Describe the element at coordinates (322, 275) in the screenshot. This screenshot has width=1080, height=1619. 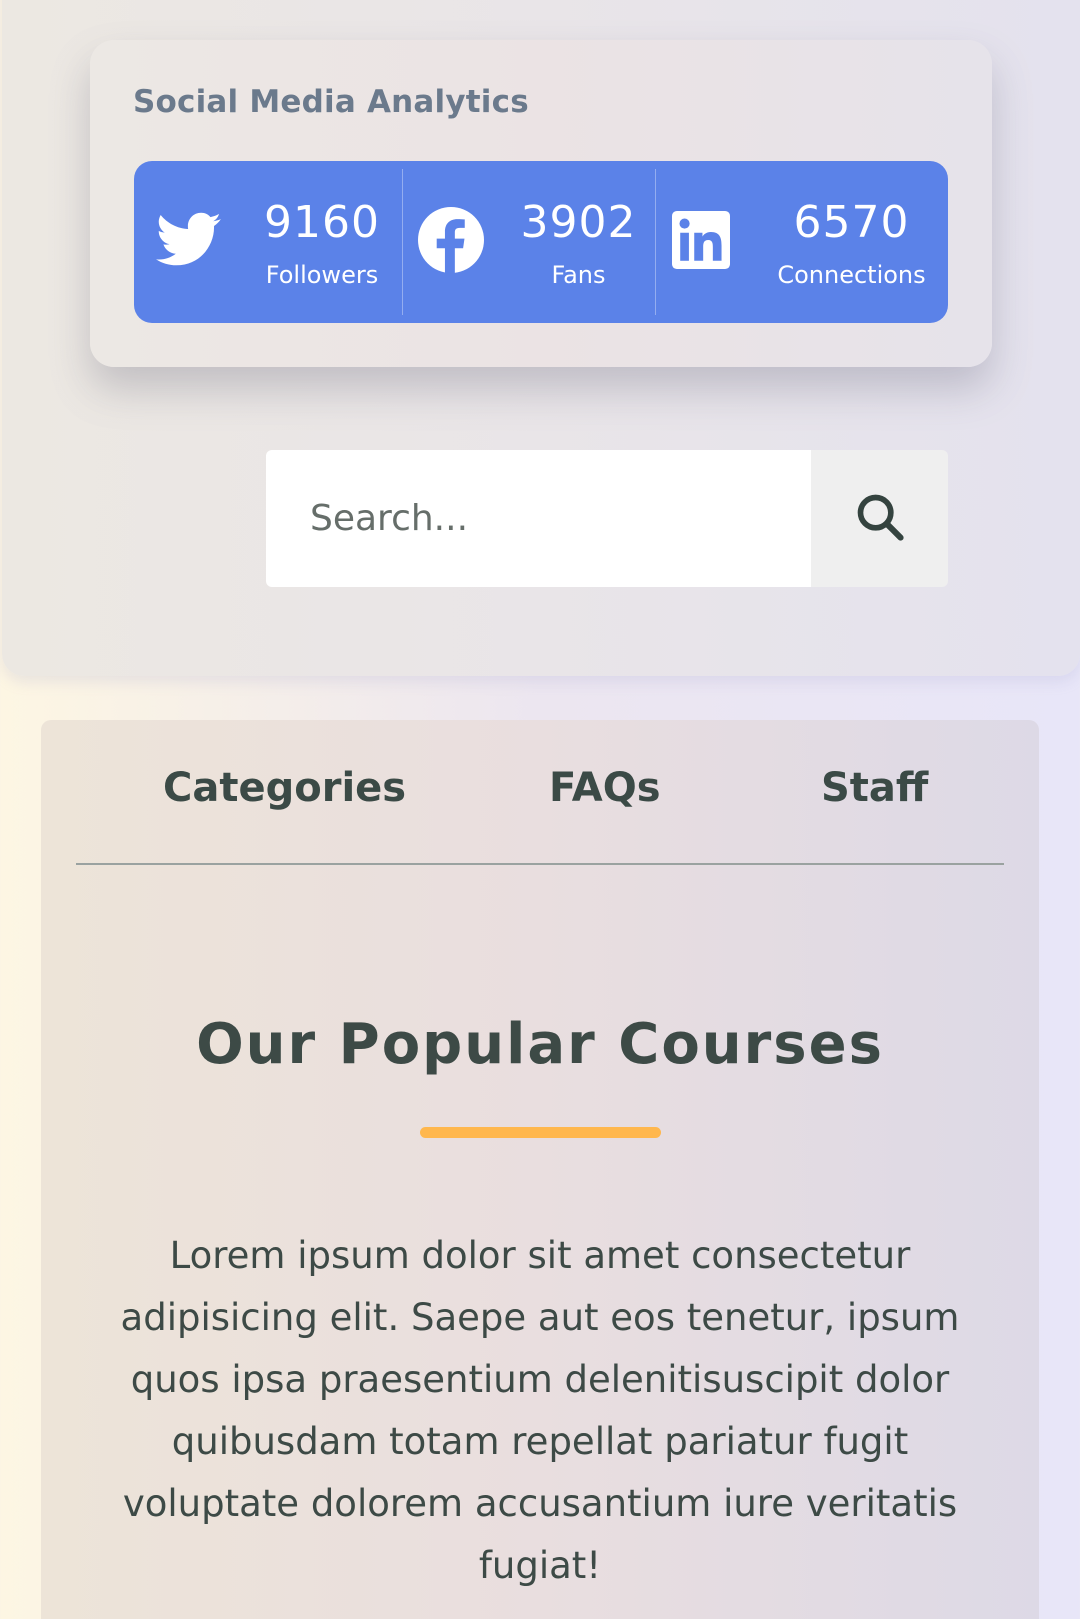
I see `stat-label: Followers` at that location.